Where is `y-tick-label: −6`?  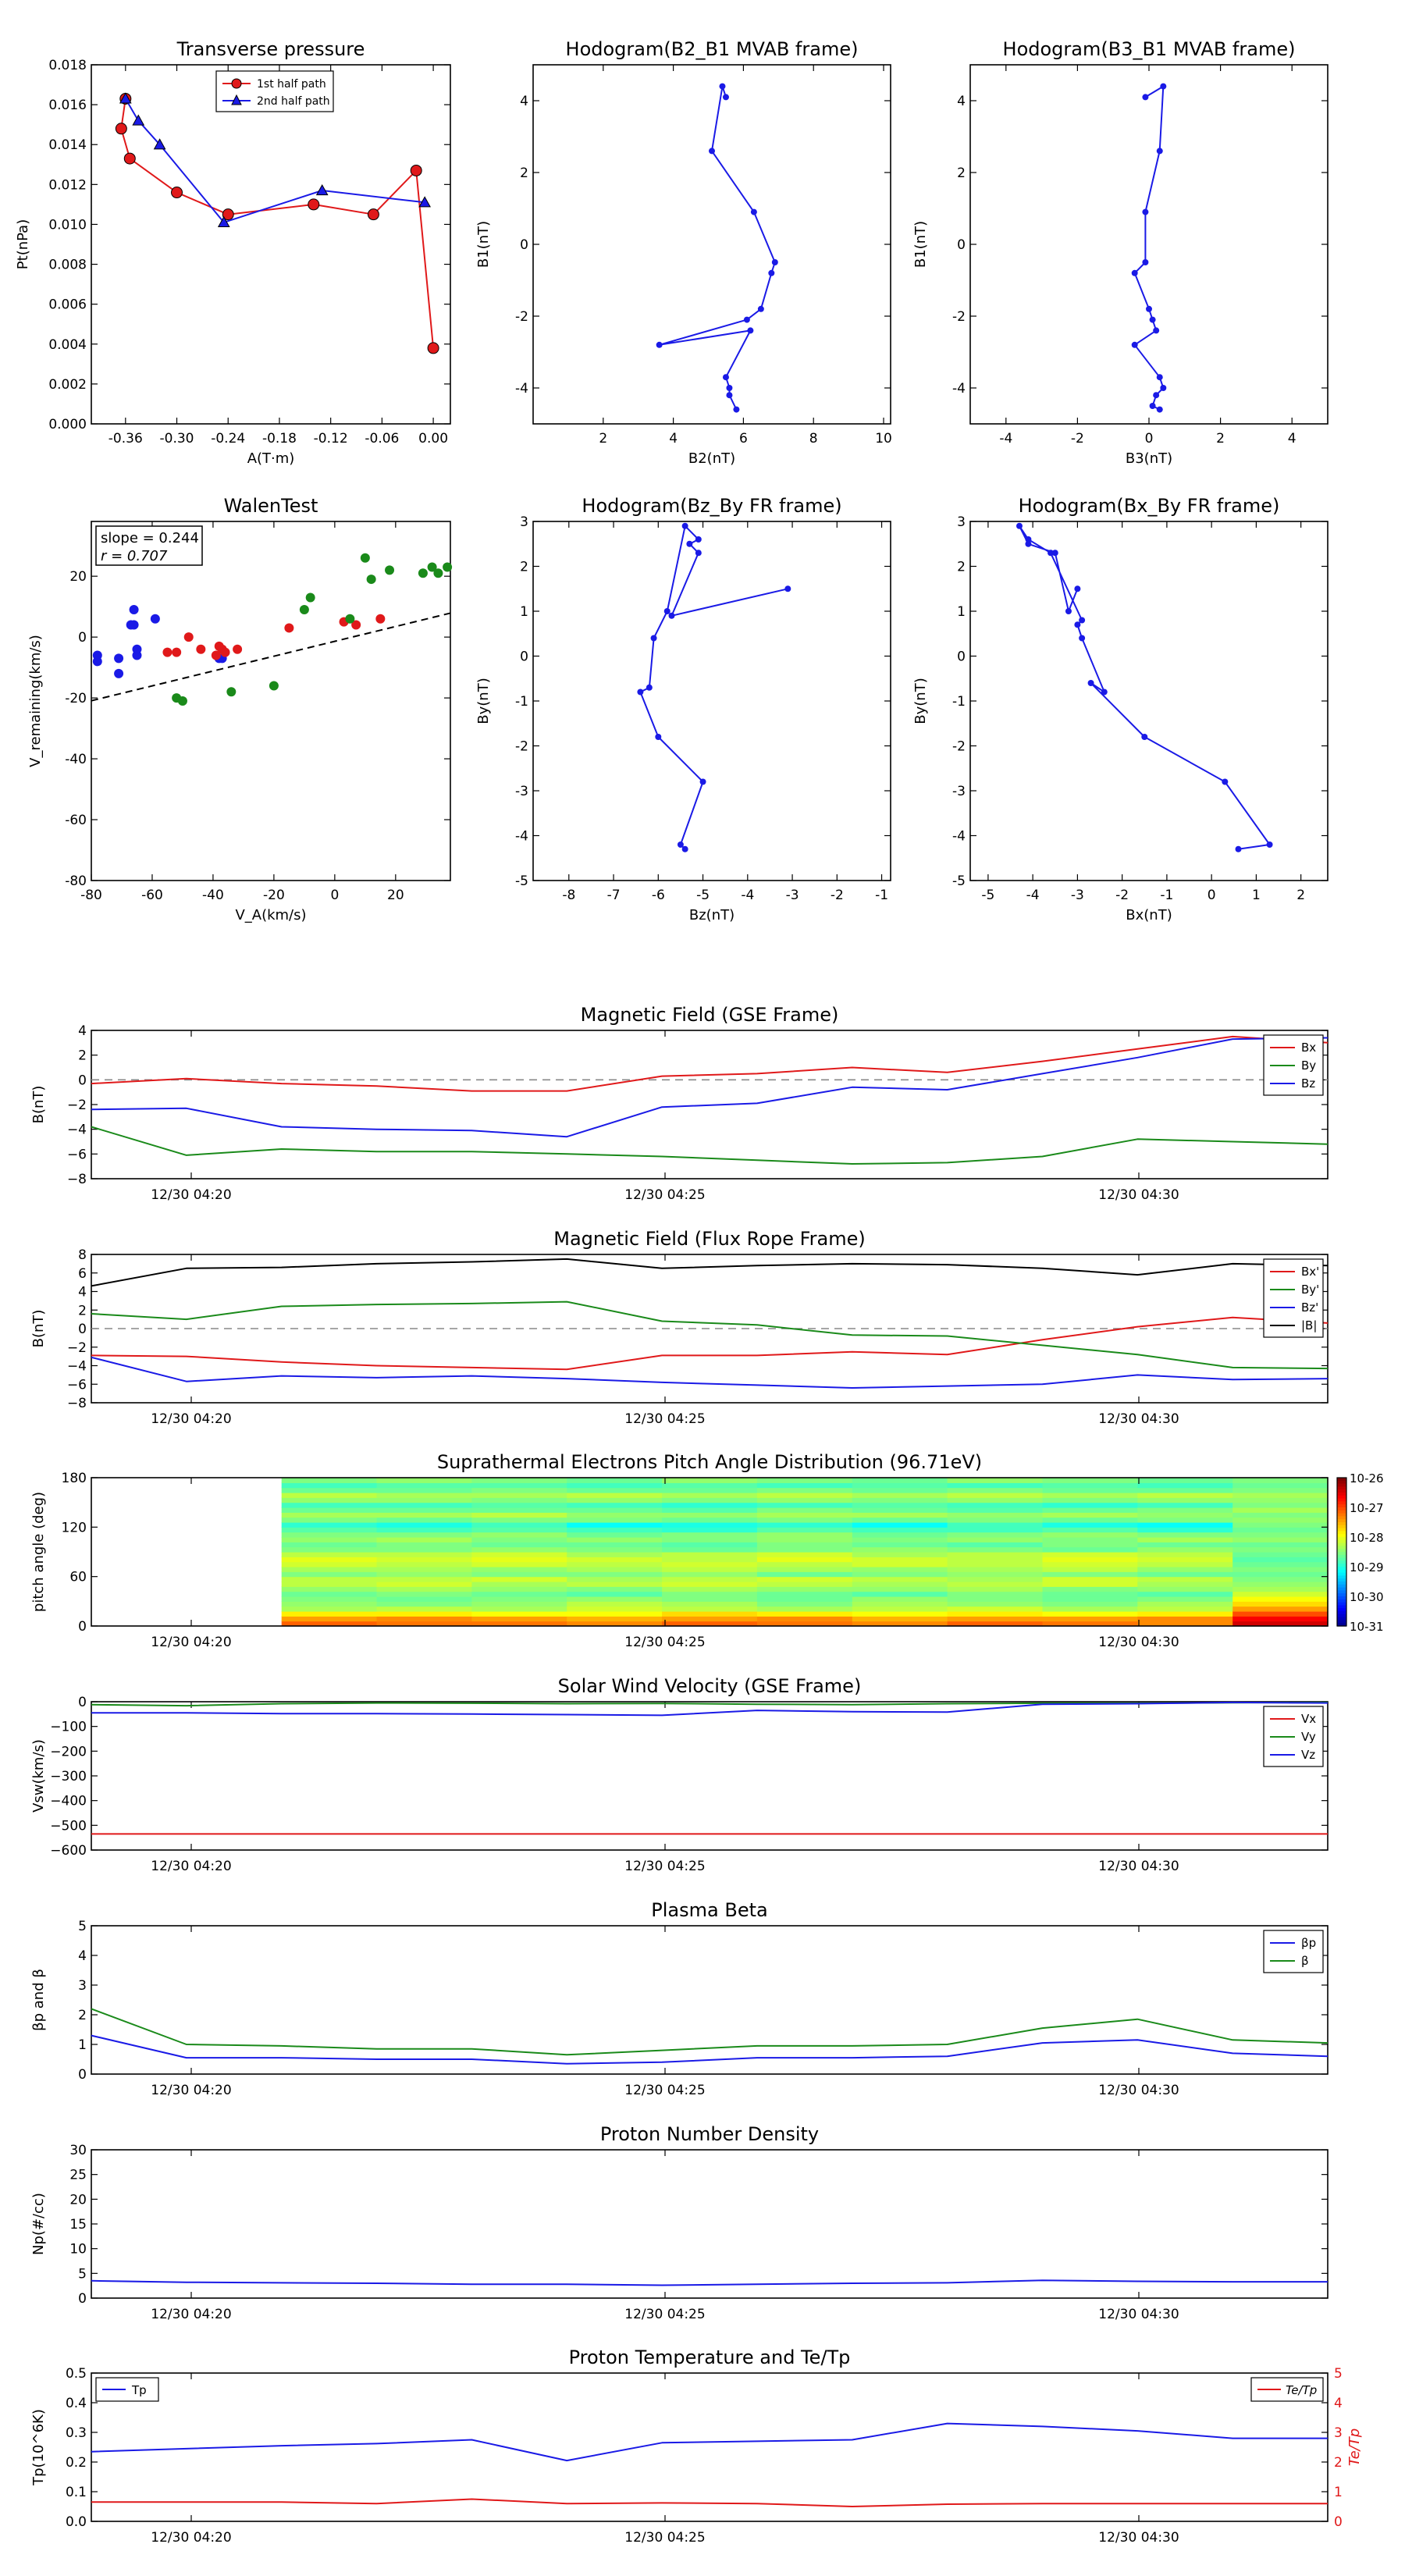 y-tick-label: −6 is located at coordinates (77, 1154).